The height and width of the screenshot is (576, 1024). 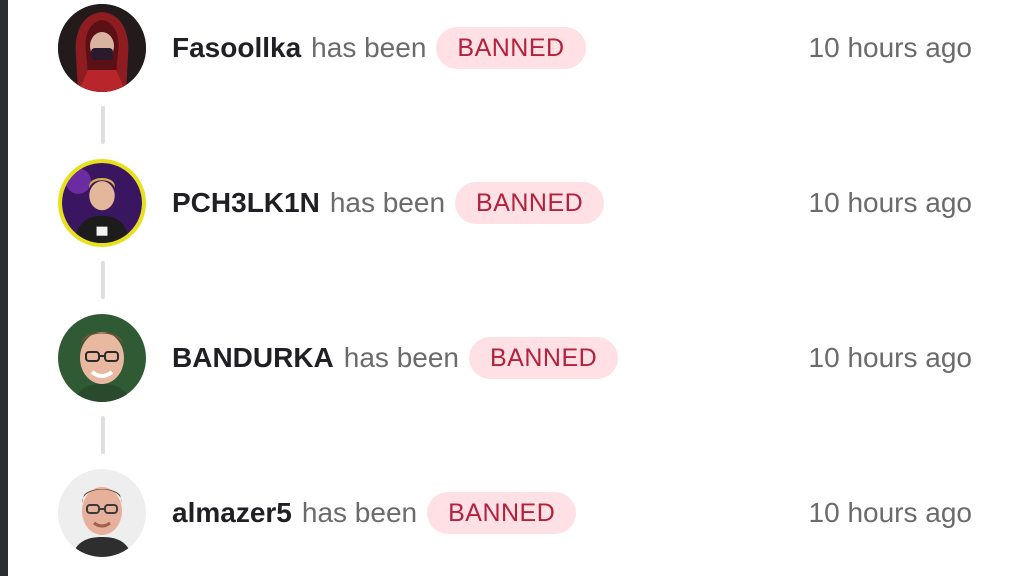 I want to click on feed-item-text: Fasoollka has been BANNED, so click(x=379, y=48).